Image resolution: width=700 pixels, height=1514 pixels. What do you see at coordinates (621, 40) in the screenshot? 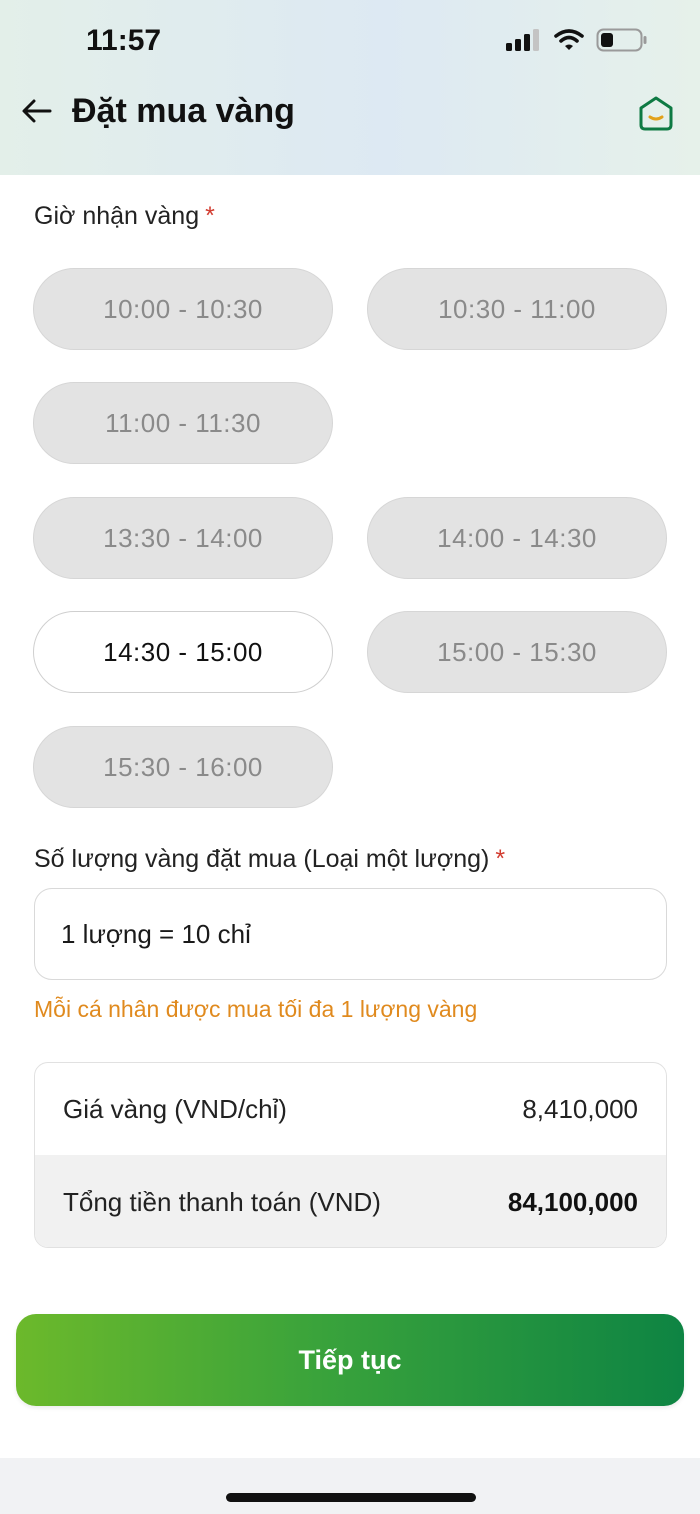
I see `battery-icon` at bounding box center [621, 40].